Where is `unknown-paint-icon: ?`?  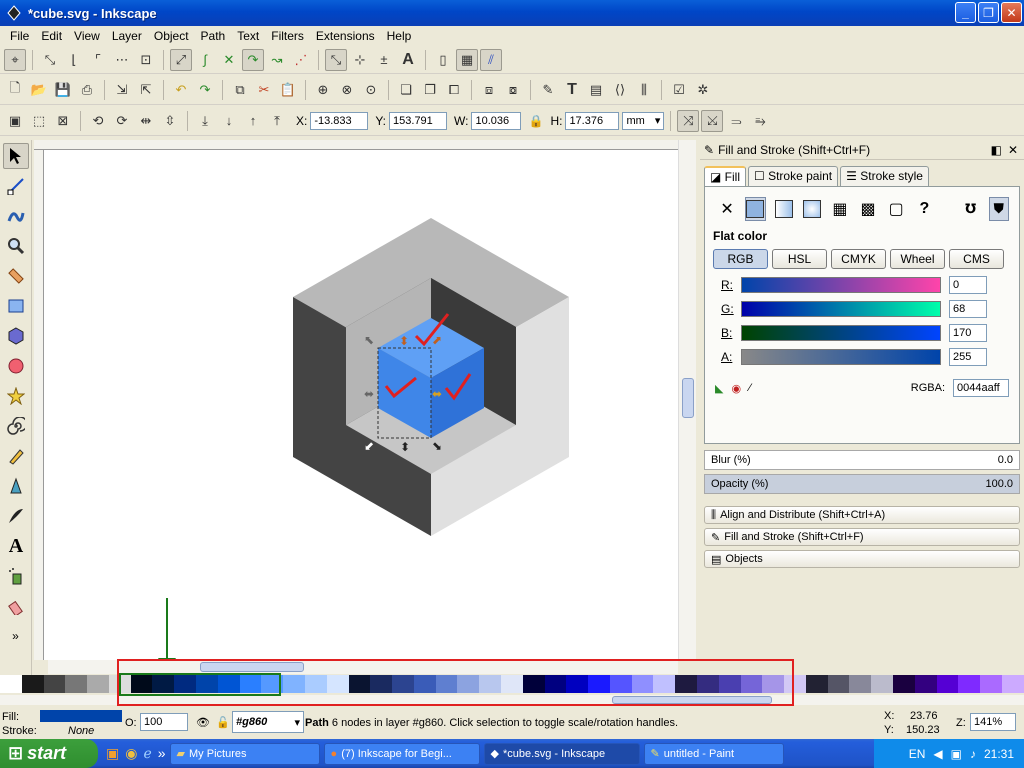
unknown-paint-icon: ? is located at coordinates (924, 209).